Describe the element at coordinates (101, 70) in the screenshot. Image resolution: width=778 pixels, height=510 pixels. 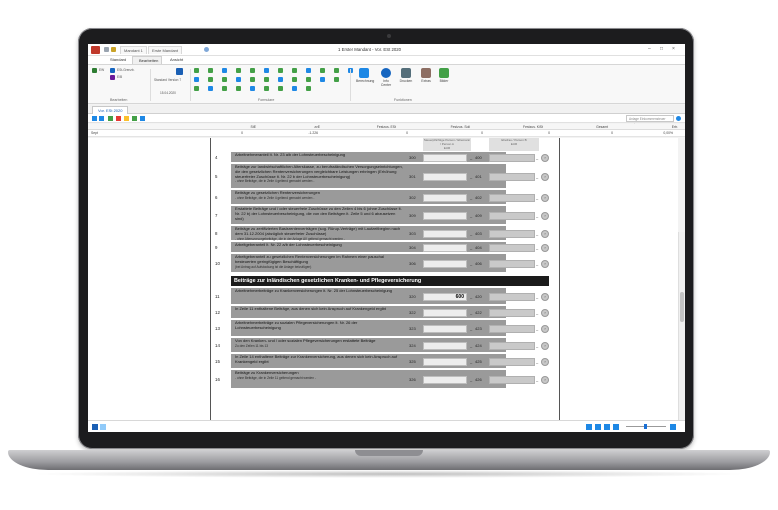
I see `ew-button: EW` at that location.